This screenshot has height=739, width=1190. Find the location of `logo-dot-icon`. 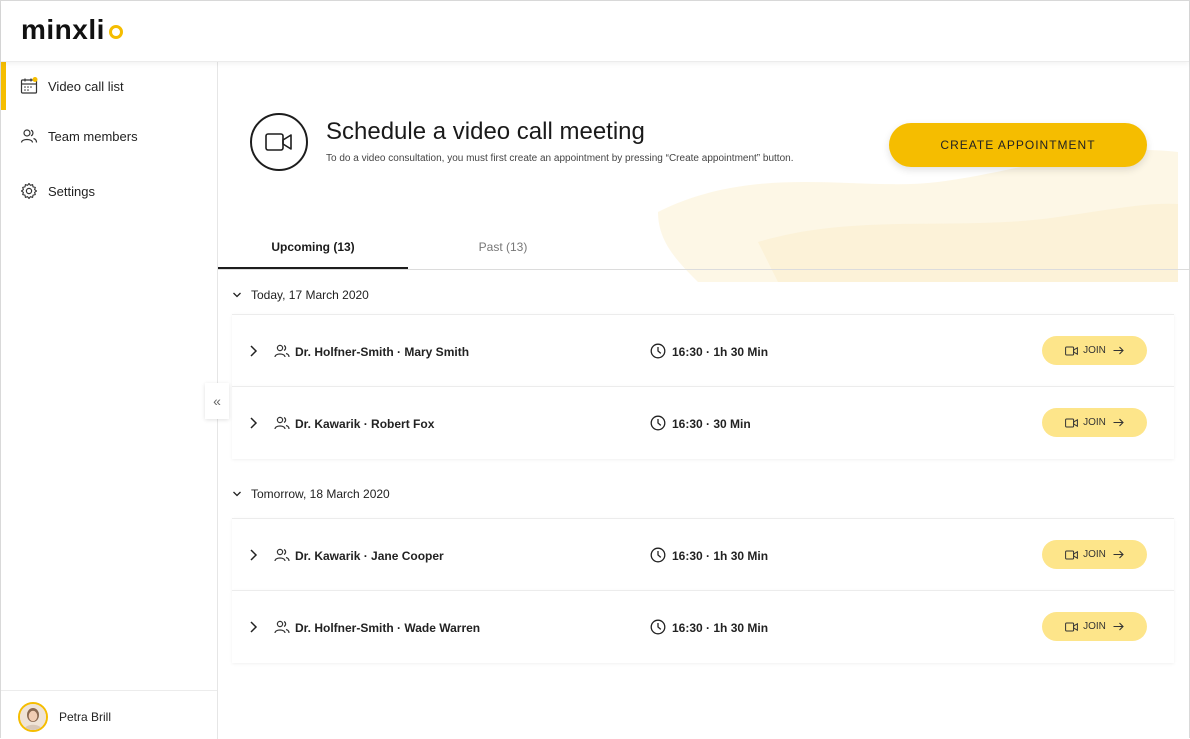

logo-dot-icon is located at coordinates (116, 32).